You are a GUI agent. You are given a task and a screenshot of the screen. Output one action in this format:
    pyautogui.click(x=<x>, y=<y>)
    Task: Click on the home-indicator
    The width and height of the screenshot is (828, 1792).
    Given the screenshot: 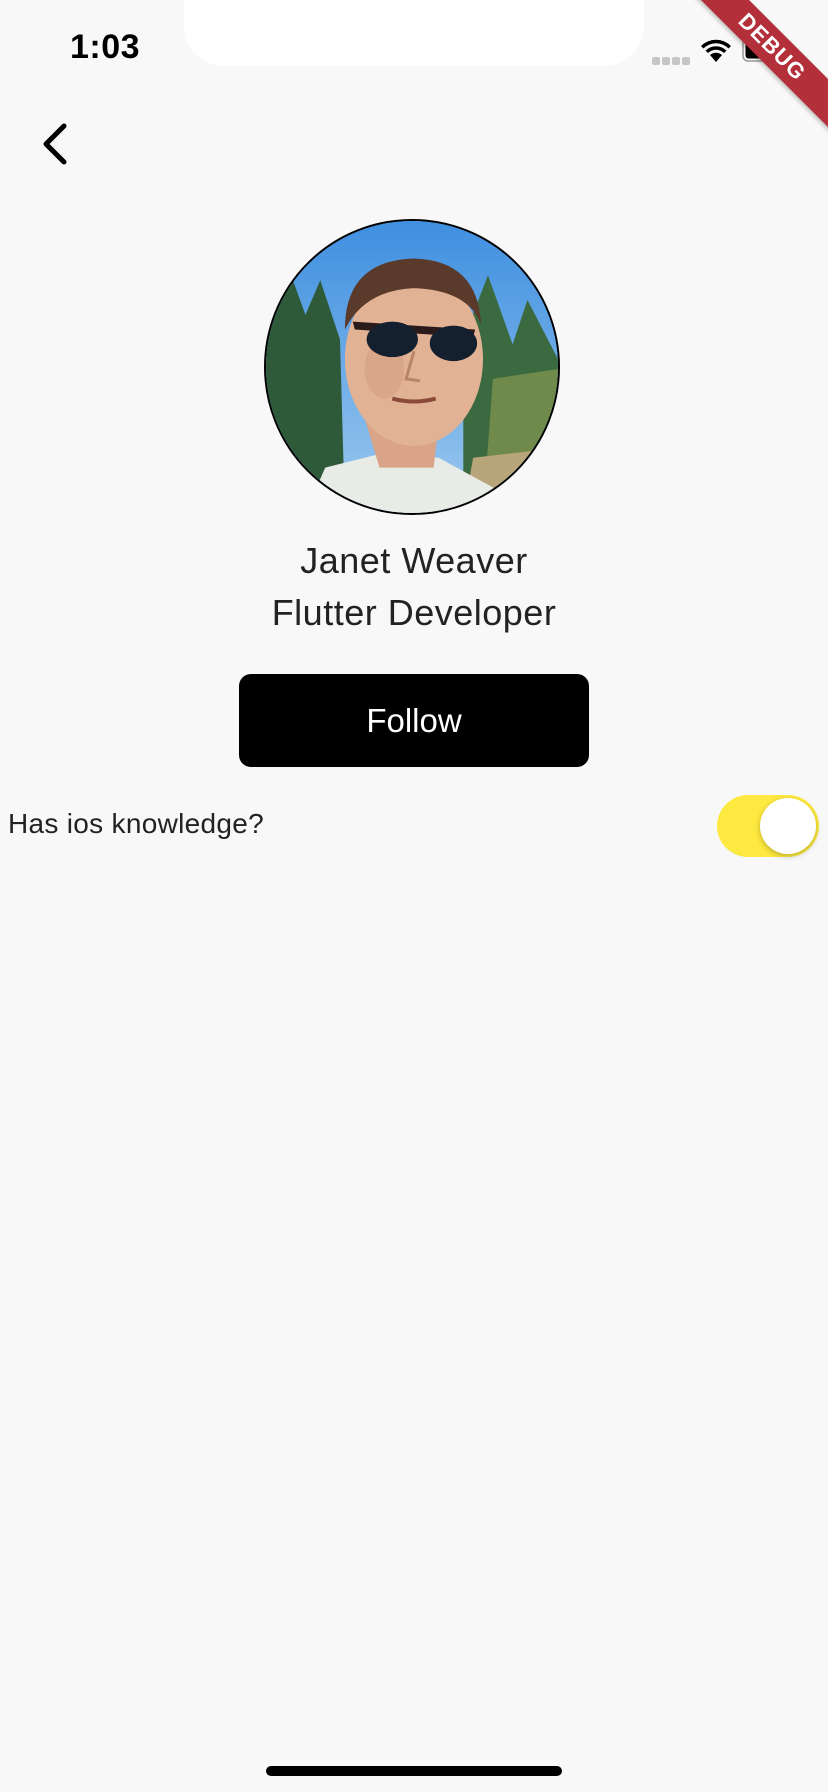 What is the action you would take?
    pyautogui.click(x=414, y=1771)
    